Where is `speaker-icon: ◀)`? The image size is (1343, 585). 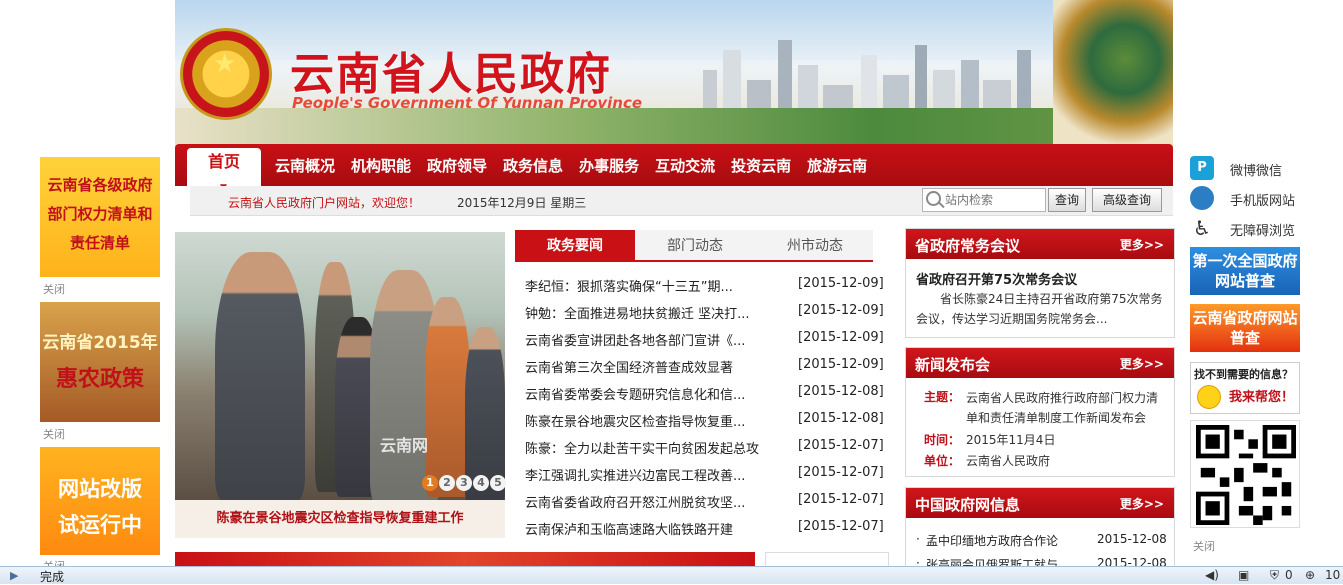 speaker-icon: ◀) is located at coordinates (1212, 575).